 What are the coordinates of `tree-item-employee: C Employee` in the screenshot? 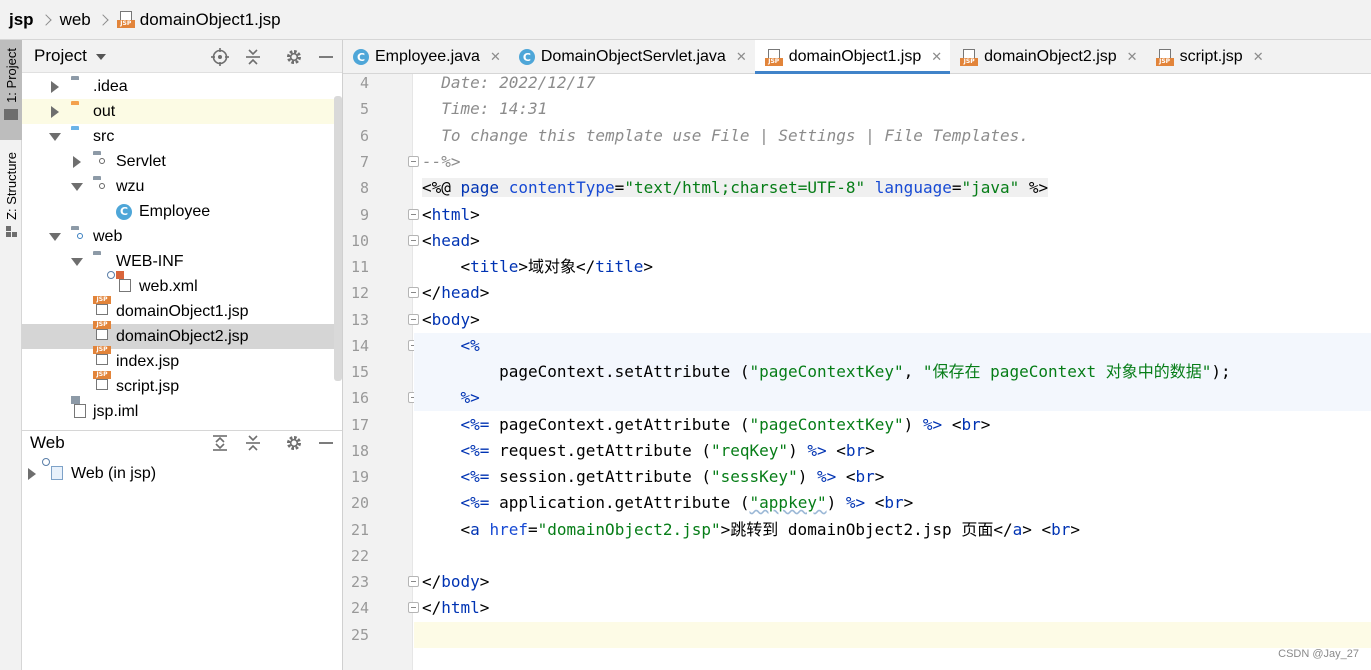 It's located at (182, 211).